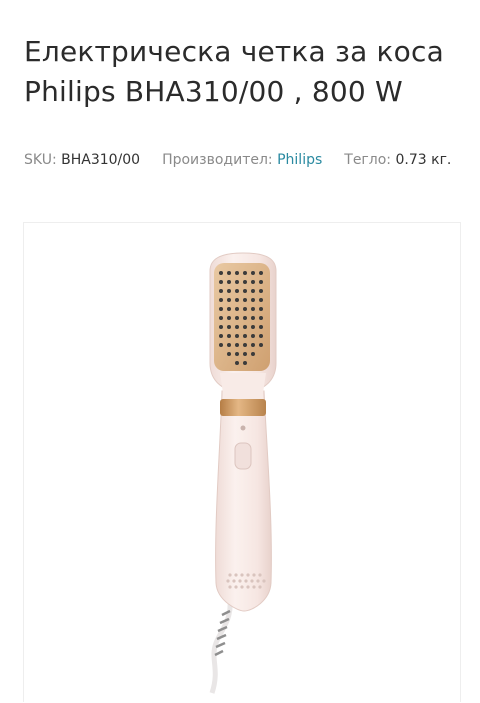  I want to click on cable, so click(221, 643).